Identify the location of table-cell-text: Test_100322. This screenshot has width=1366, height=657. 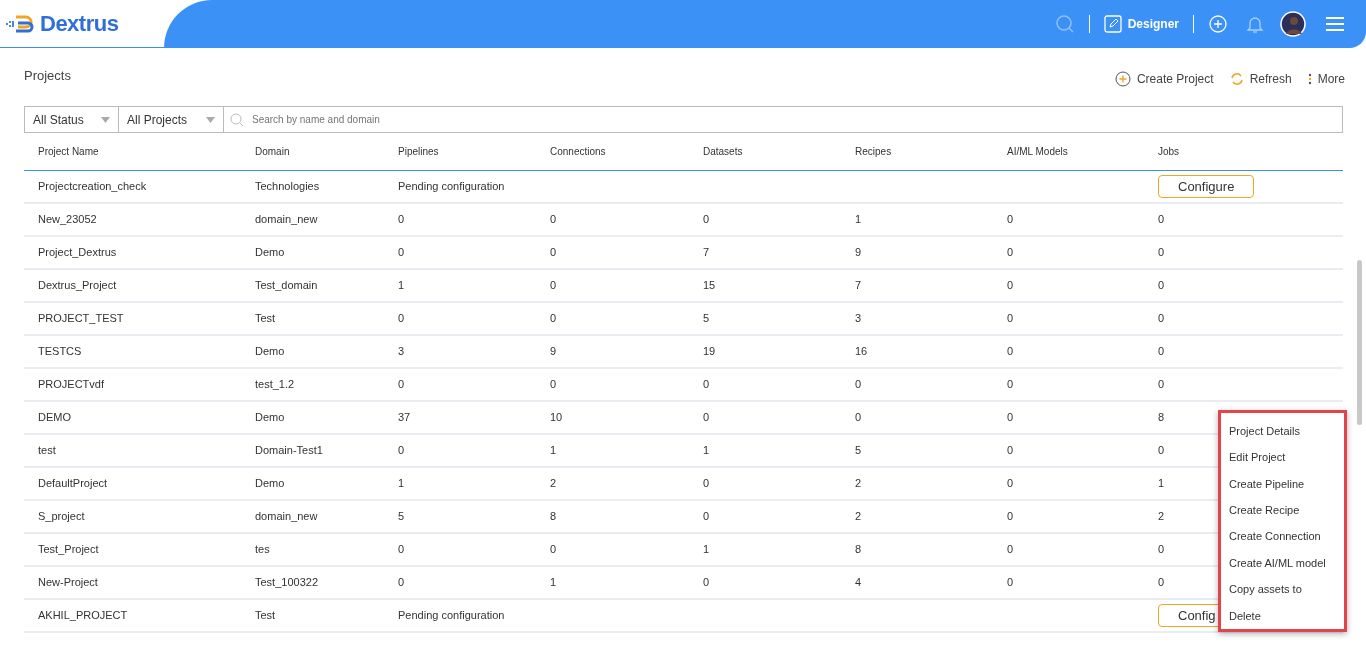
(286, 583).